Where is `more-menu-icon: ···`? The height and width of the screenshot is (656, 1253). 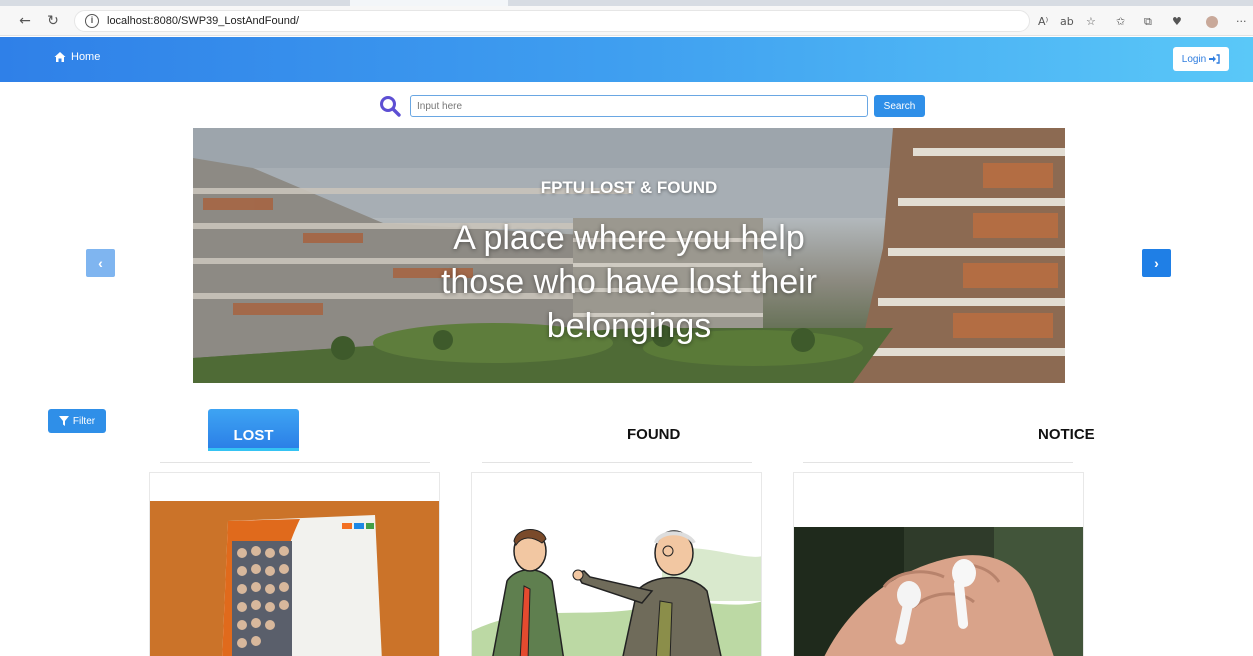 more-menu-icon: ··· is located at coordinates (1241, 22).